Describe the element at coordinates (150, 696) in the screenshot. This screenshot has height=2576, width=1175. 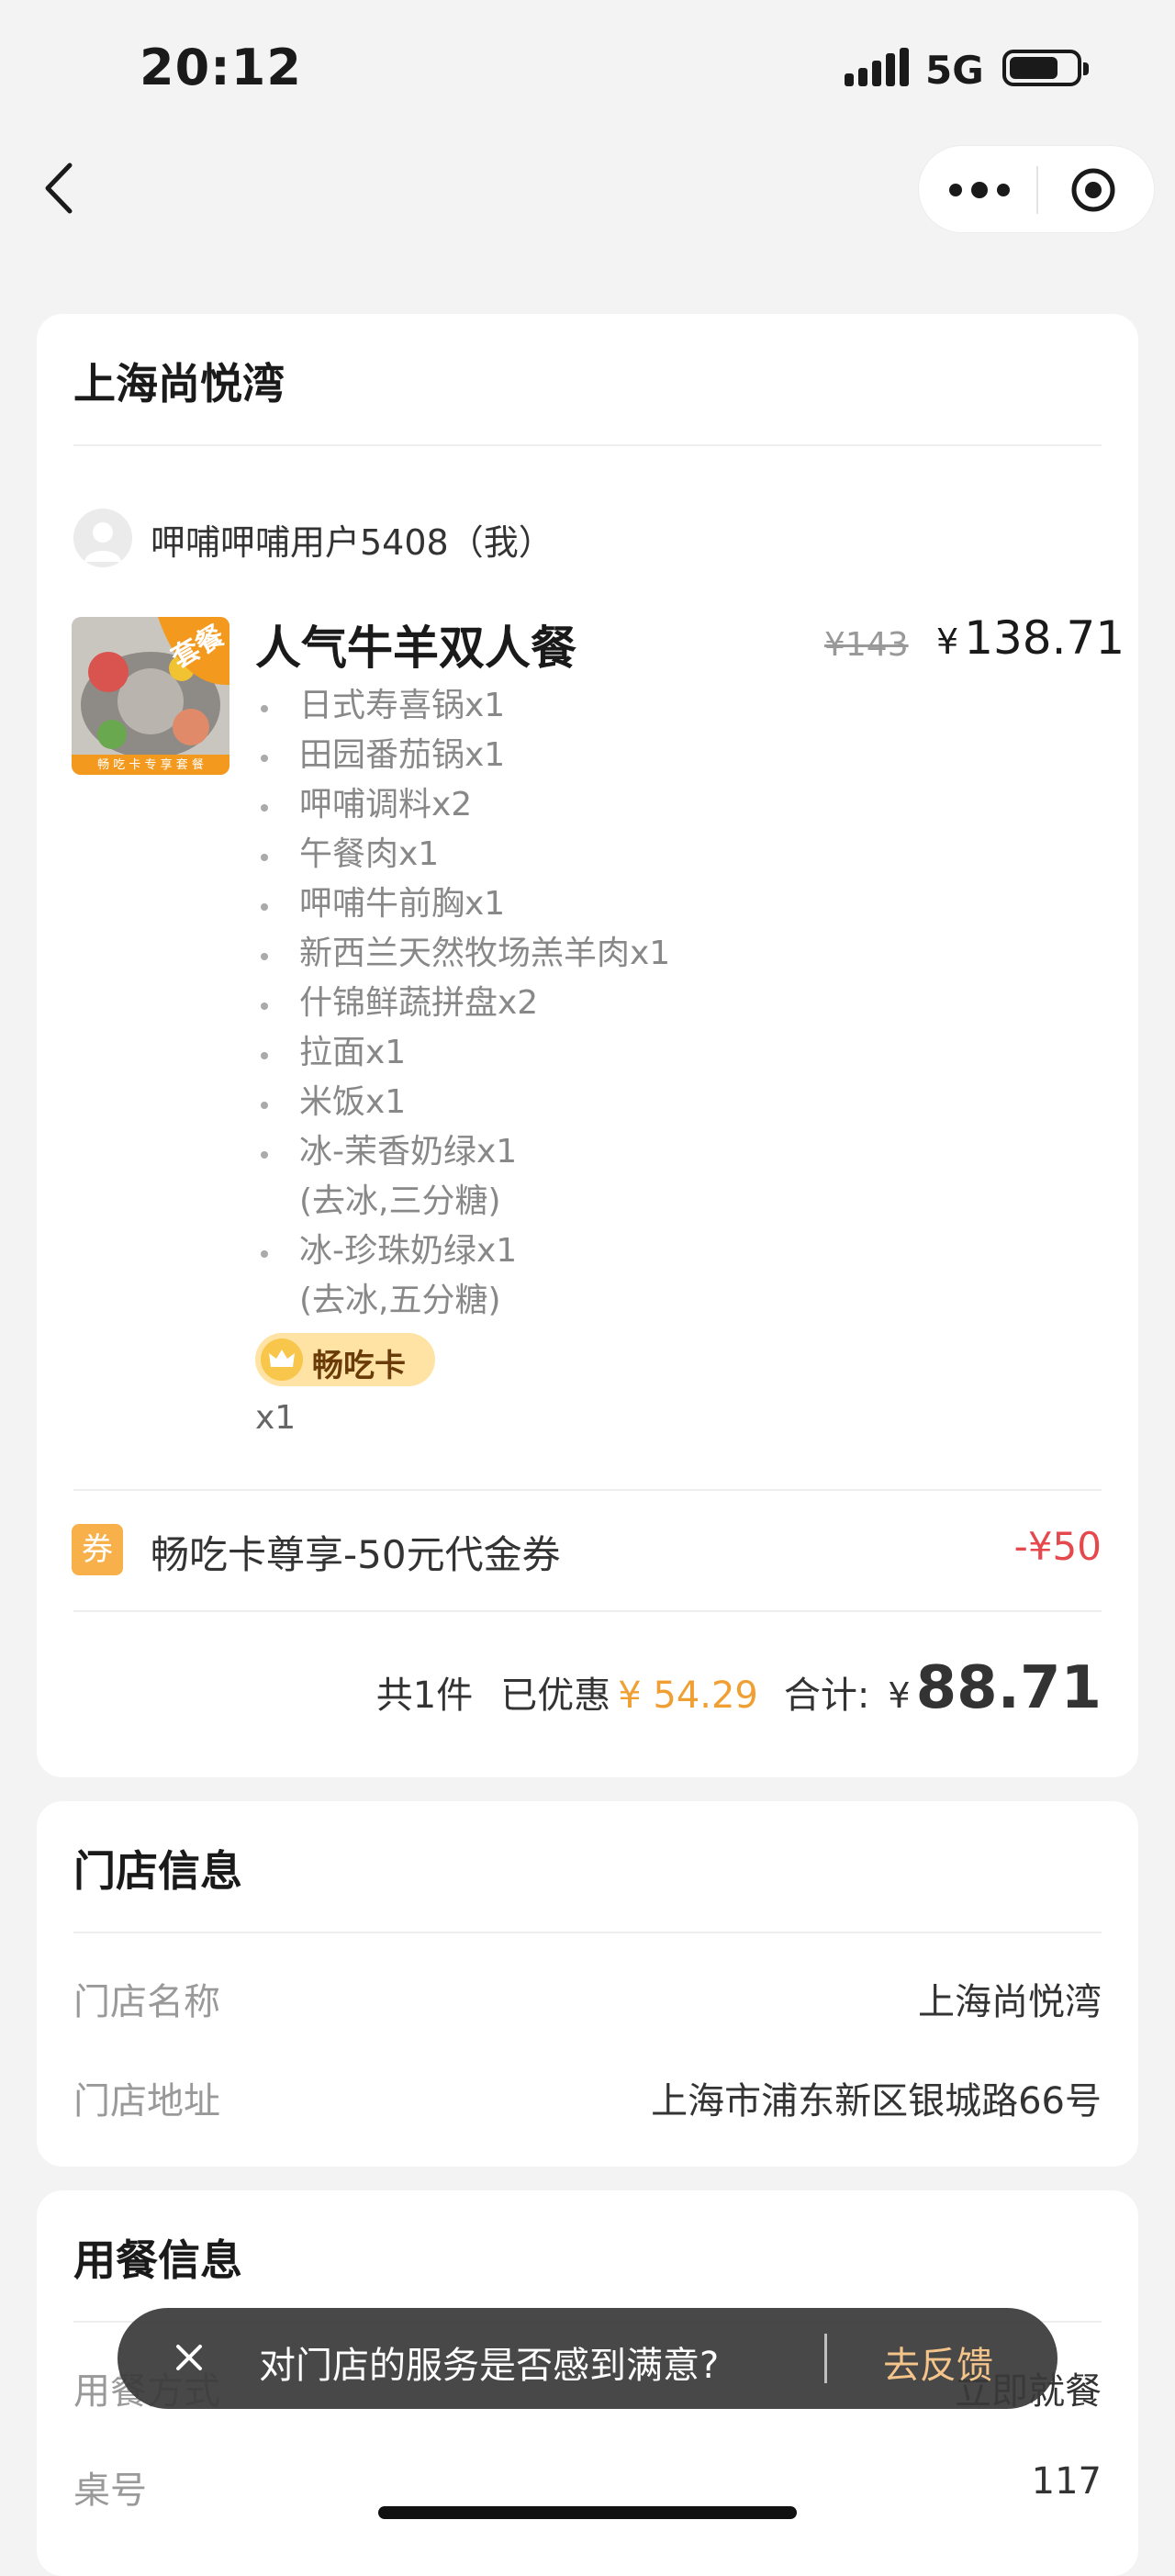
I see `meal-image: 套餐 畅 吃 卡 专 享 套 餐` at that location.